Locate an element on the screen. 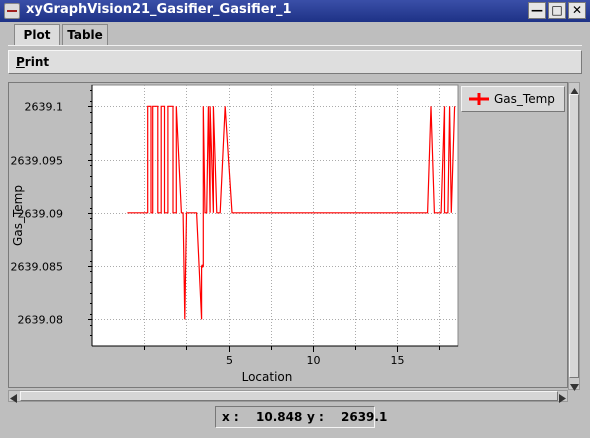 Image resolution: width=590 pixels, height=438 pixels. tab-plot: Plot is located at coordinates (37, 34).